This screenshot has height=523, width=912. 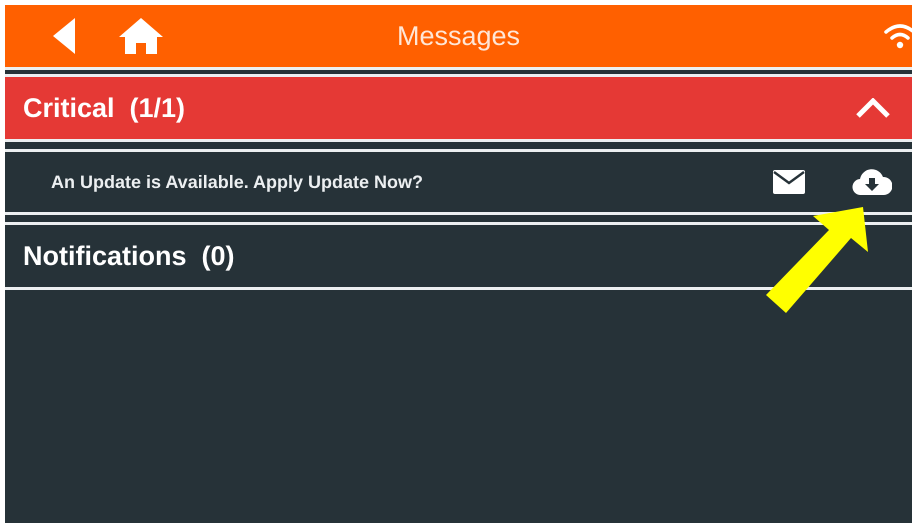 I want to click on screen-title: Messages, so click(x=459, y=36).